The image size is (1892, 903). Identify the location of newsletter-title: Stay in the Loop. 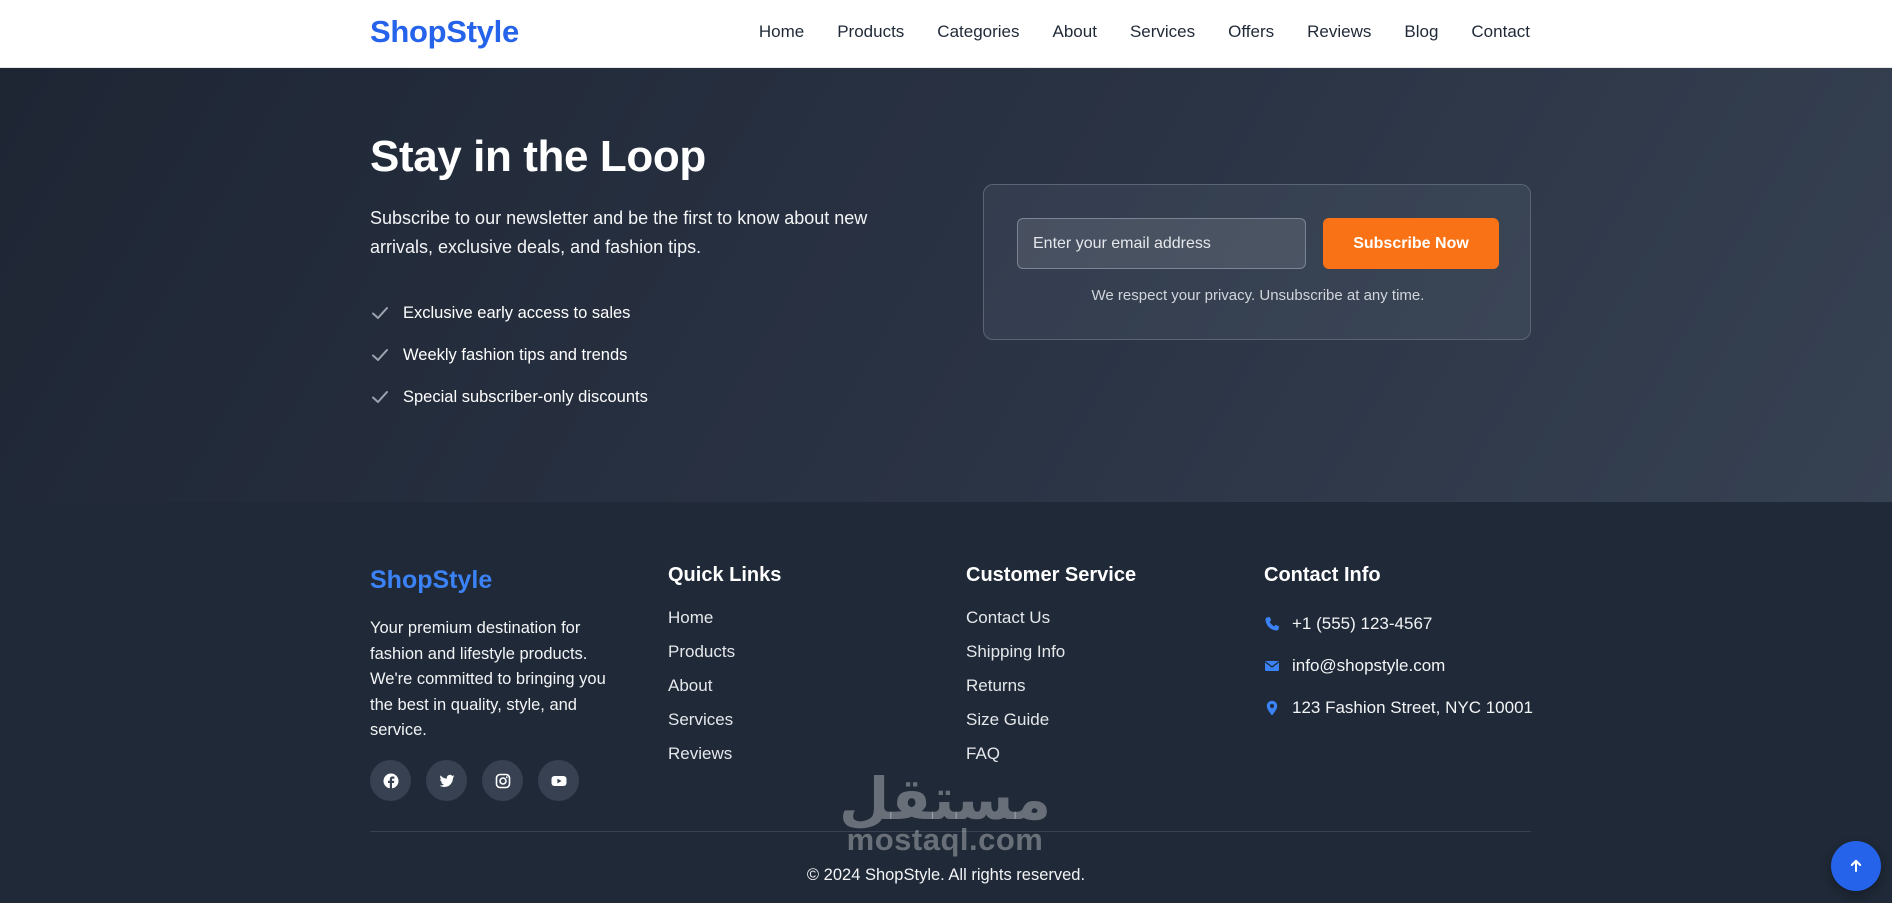
(538, 156).